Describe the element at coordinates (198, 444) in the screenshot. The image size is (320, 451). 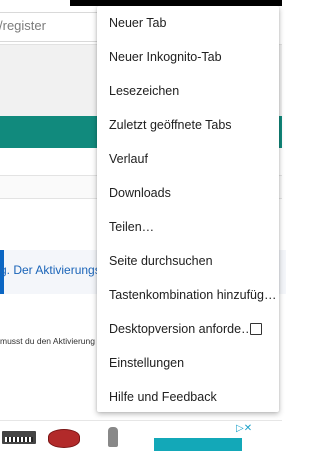
I see `ad-cta-button` at that location.